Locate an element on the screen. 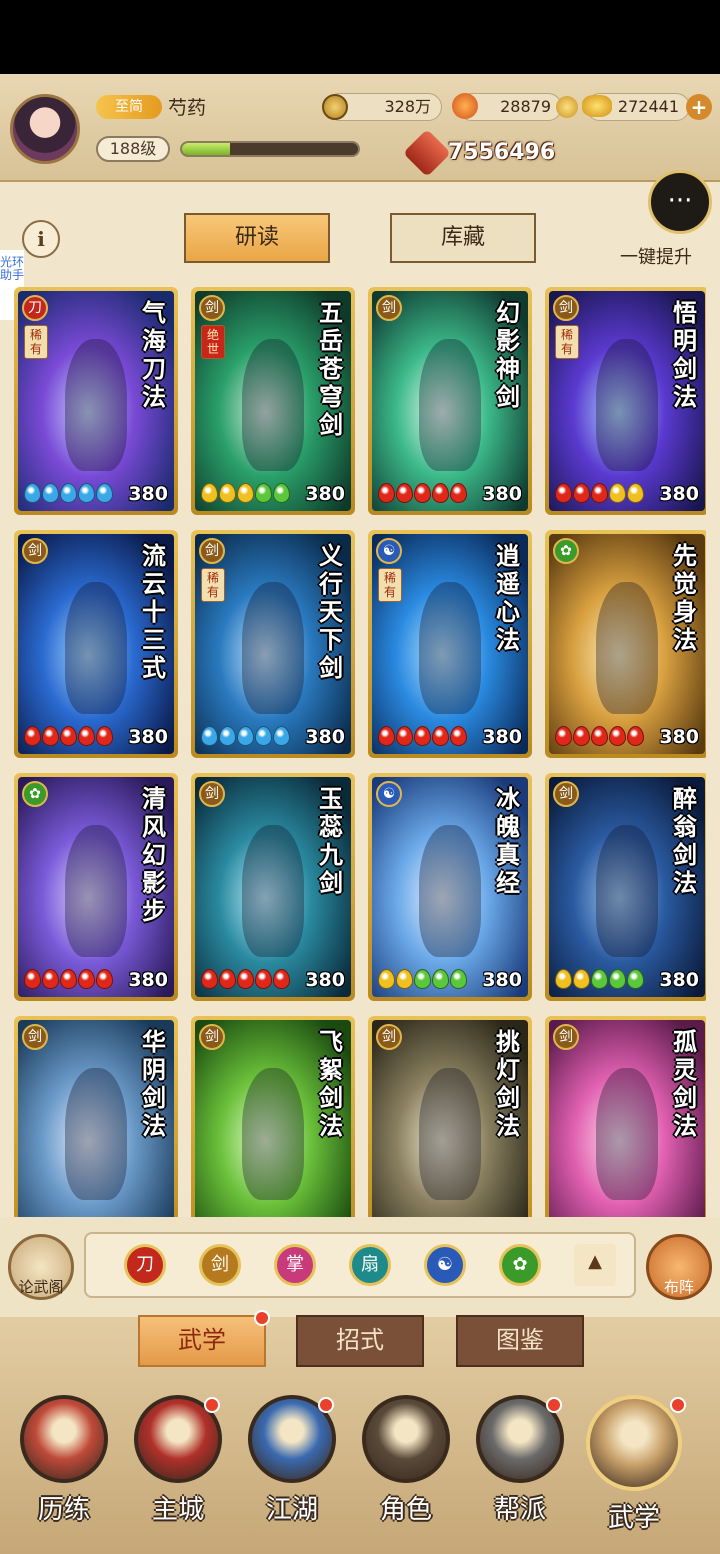  bottom-tab-atlas: 图鉴 is located at coordinates (520, 1341).